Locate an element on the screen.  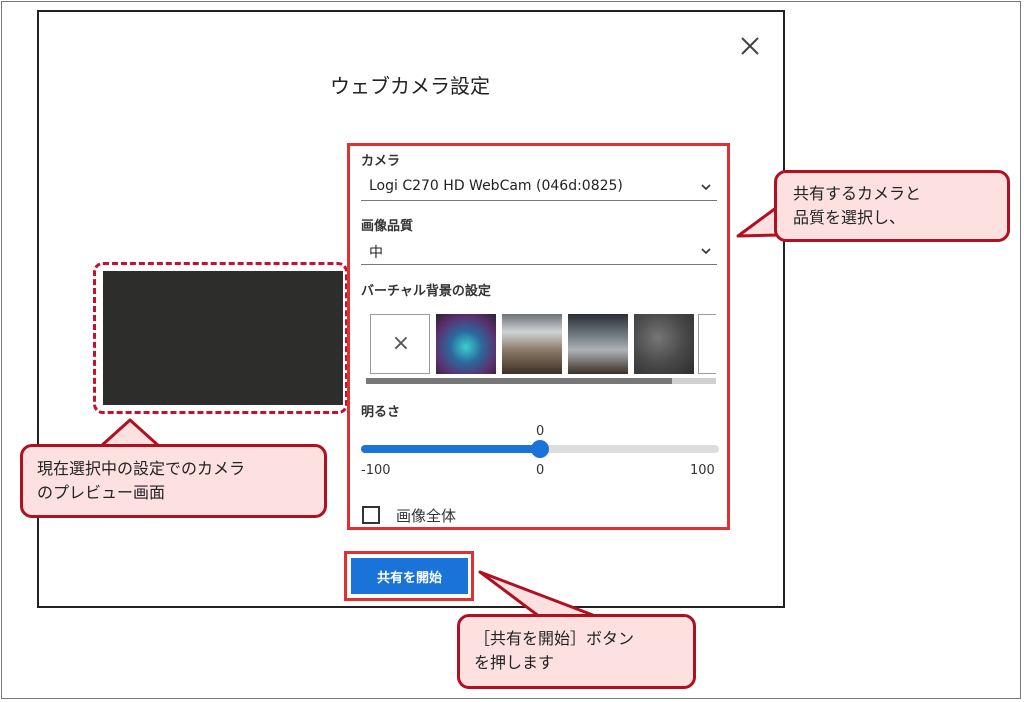
callout-preview-text: 現在選択中の設定でのカメラ のプレビュー画面 is located at coordinates (141, 480).